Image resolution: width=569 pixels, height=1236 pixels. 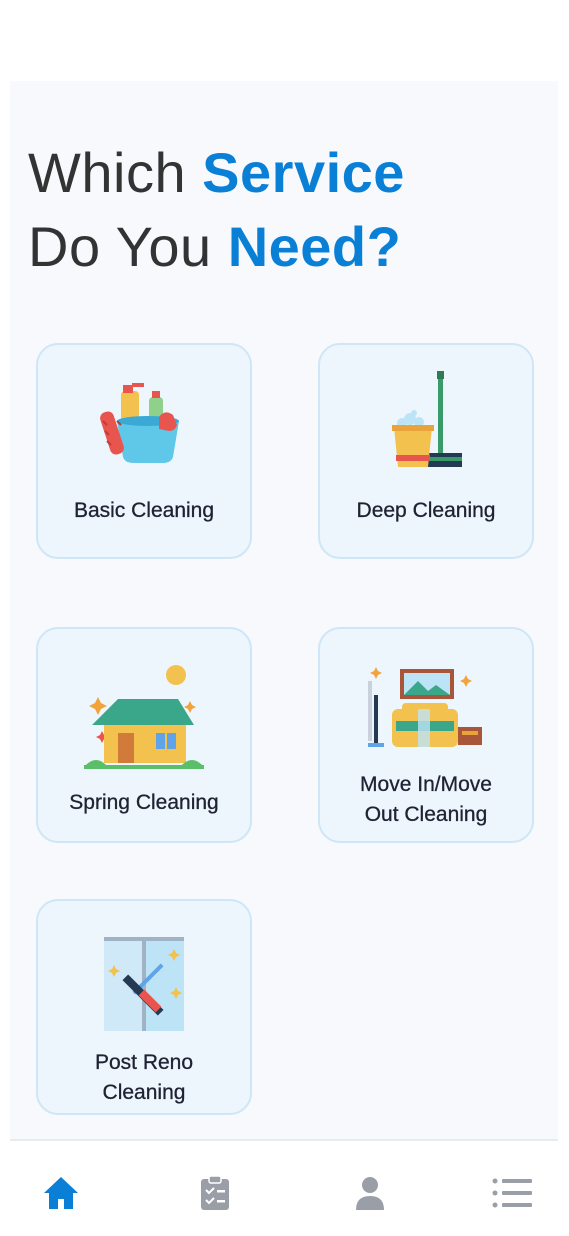 What do you see at coordinates (144, 1092) in the screenshot?
I see `service-label-line2: Cleaning` at bounding box center [144, 1092].